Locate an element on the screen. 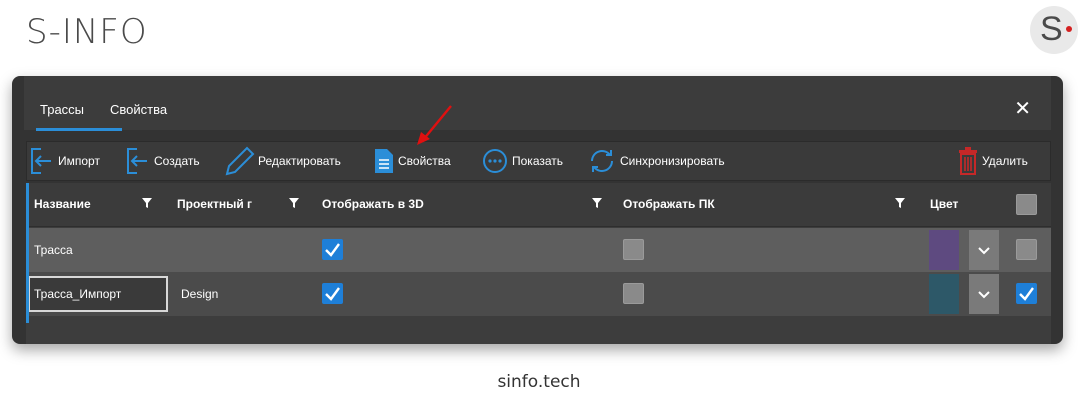 This screenshot has height=394, width=1078. sync-button: Синхронизировать is located at coordinates (656, 161).